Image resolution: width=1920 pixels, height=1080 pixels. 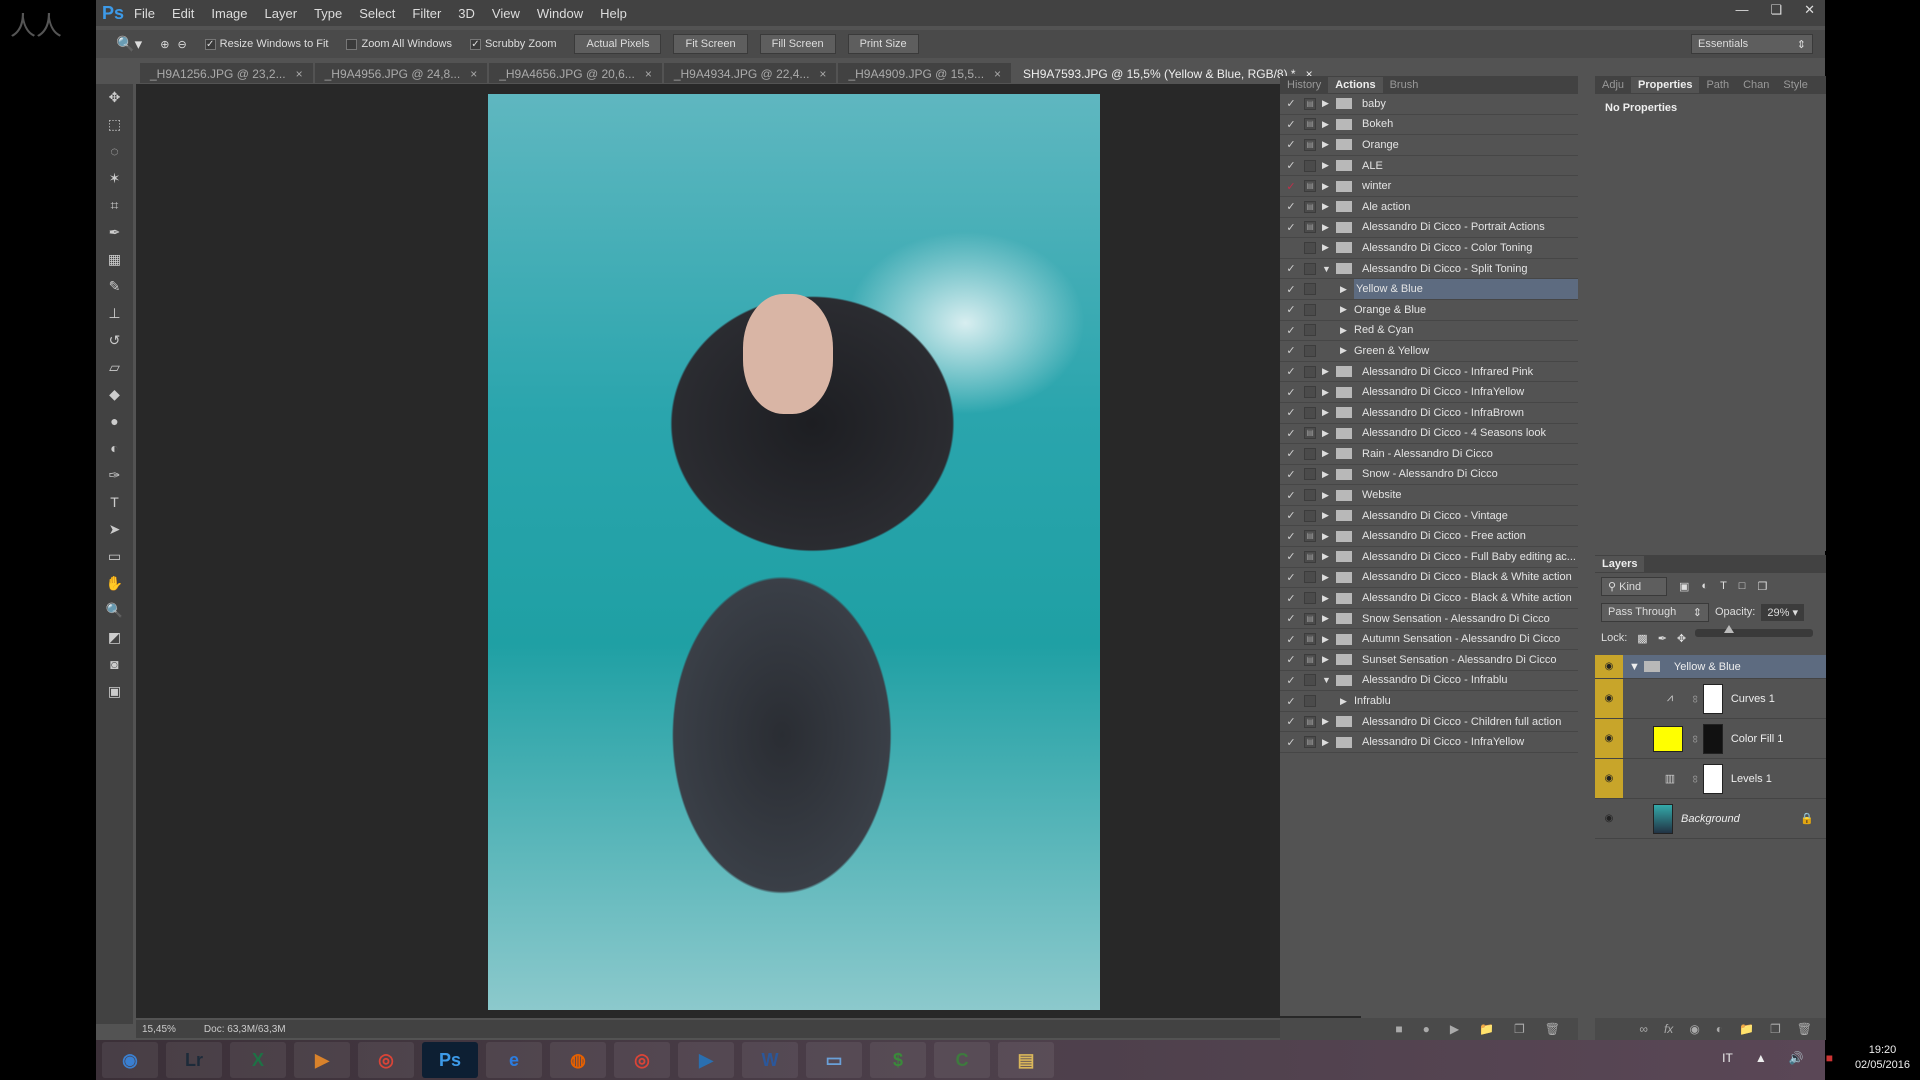 I want to click on layer-row: ◉ Background 🔒, so click(x=1710, y=819).